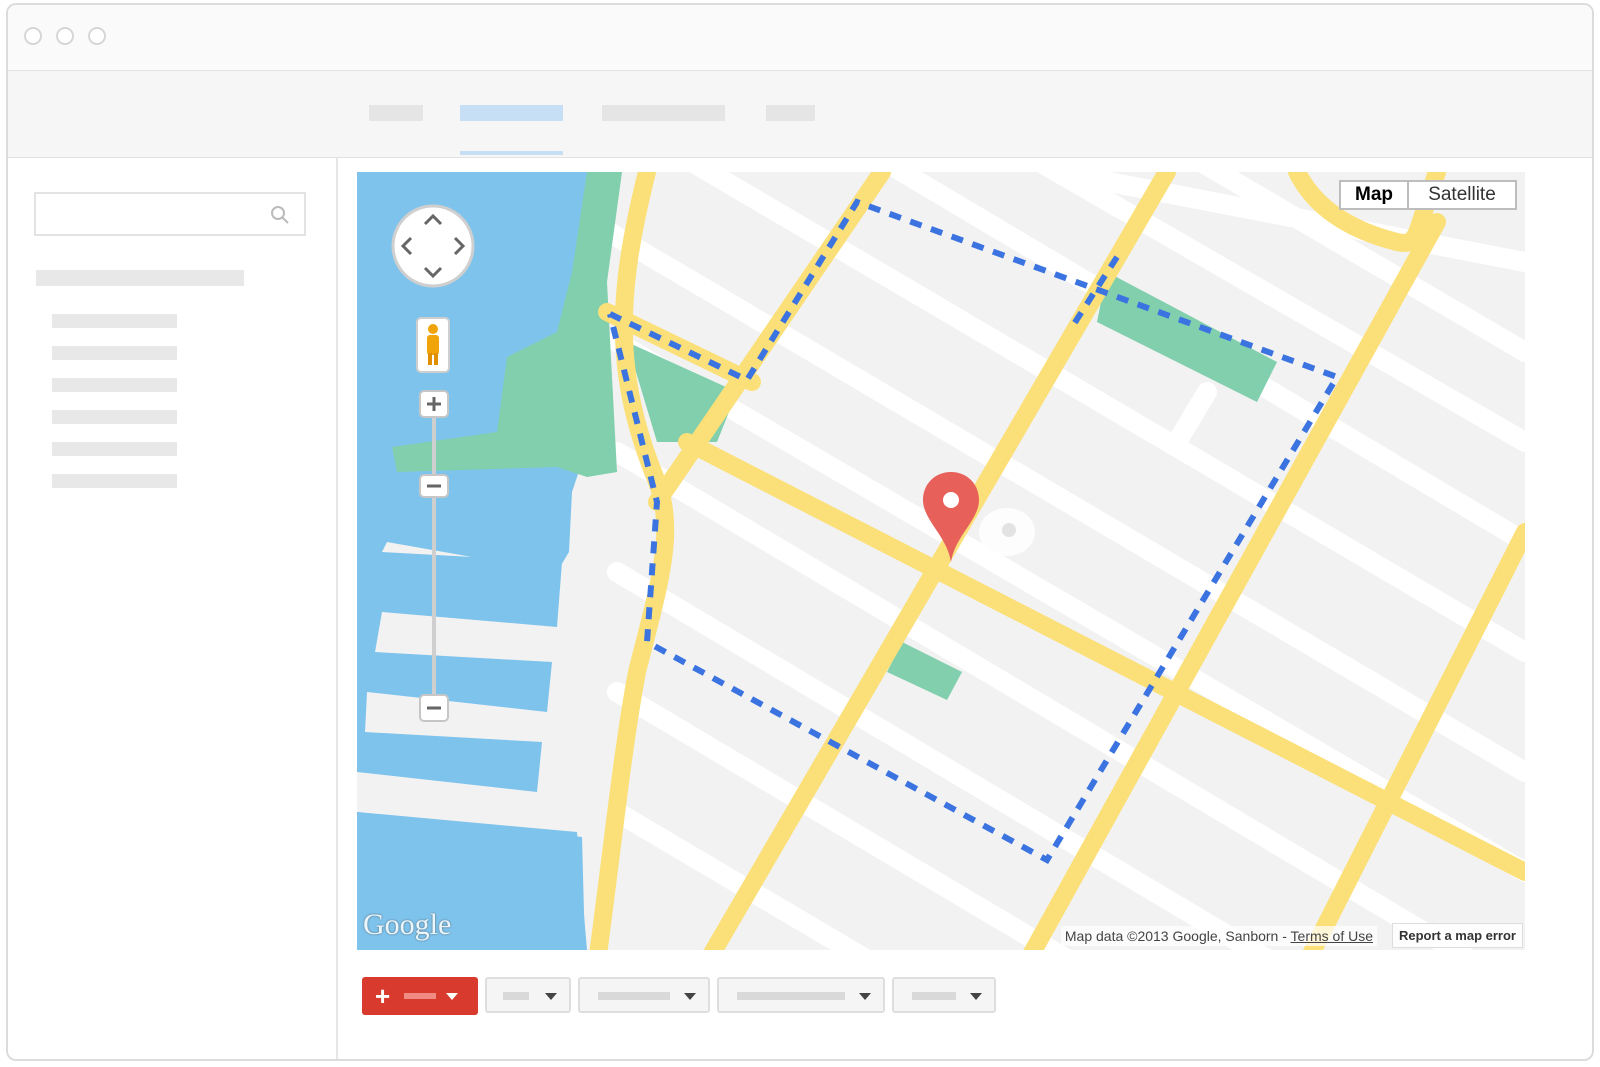 The height and width of the screenshot is (1067, 1600). Describe the element at coordinates (65, 36) in the screenshot. I see `window-minimize-dot` at that location.